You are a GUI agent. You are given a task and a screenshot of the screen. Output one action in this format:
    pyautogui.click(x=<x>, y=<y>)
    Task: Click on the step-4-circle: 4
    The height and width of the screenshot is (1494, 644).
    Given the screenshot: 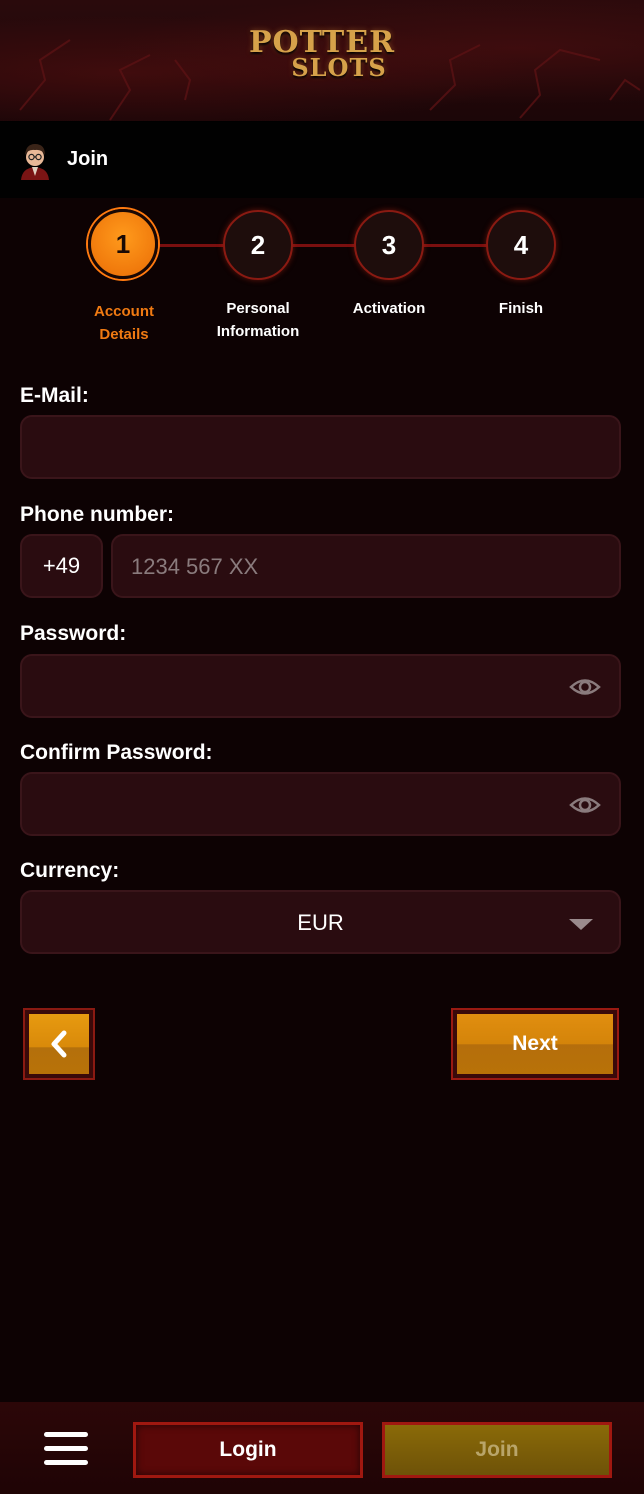 What is the action you would take?
    pyautogui.click(x=521, y=245)
    